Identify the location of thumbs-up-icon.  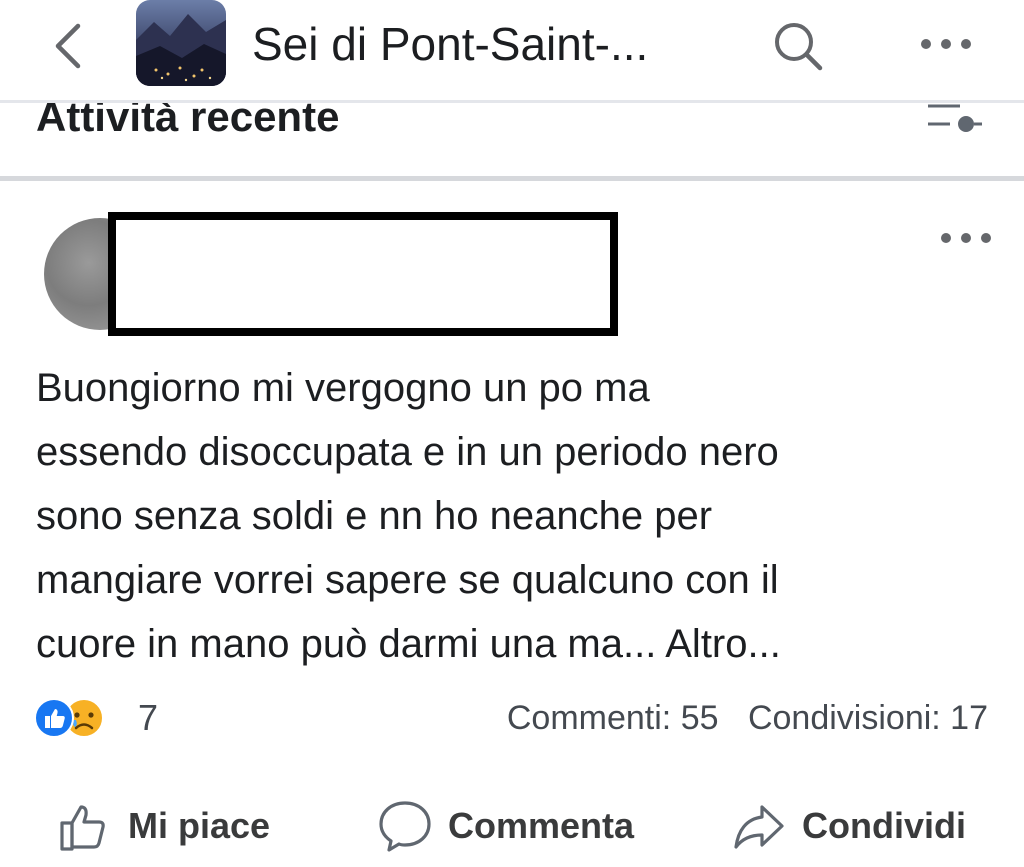
(82, 828).